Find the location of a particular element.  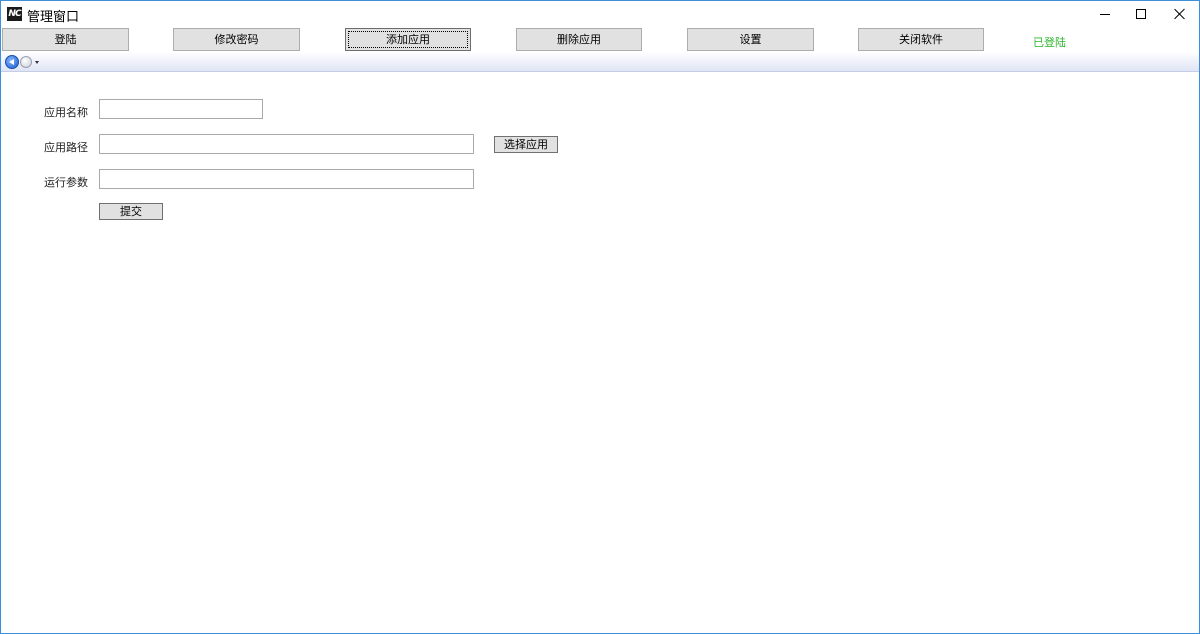

minimize-icon is located at coordinates (1105, 14).